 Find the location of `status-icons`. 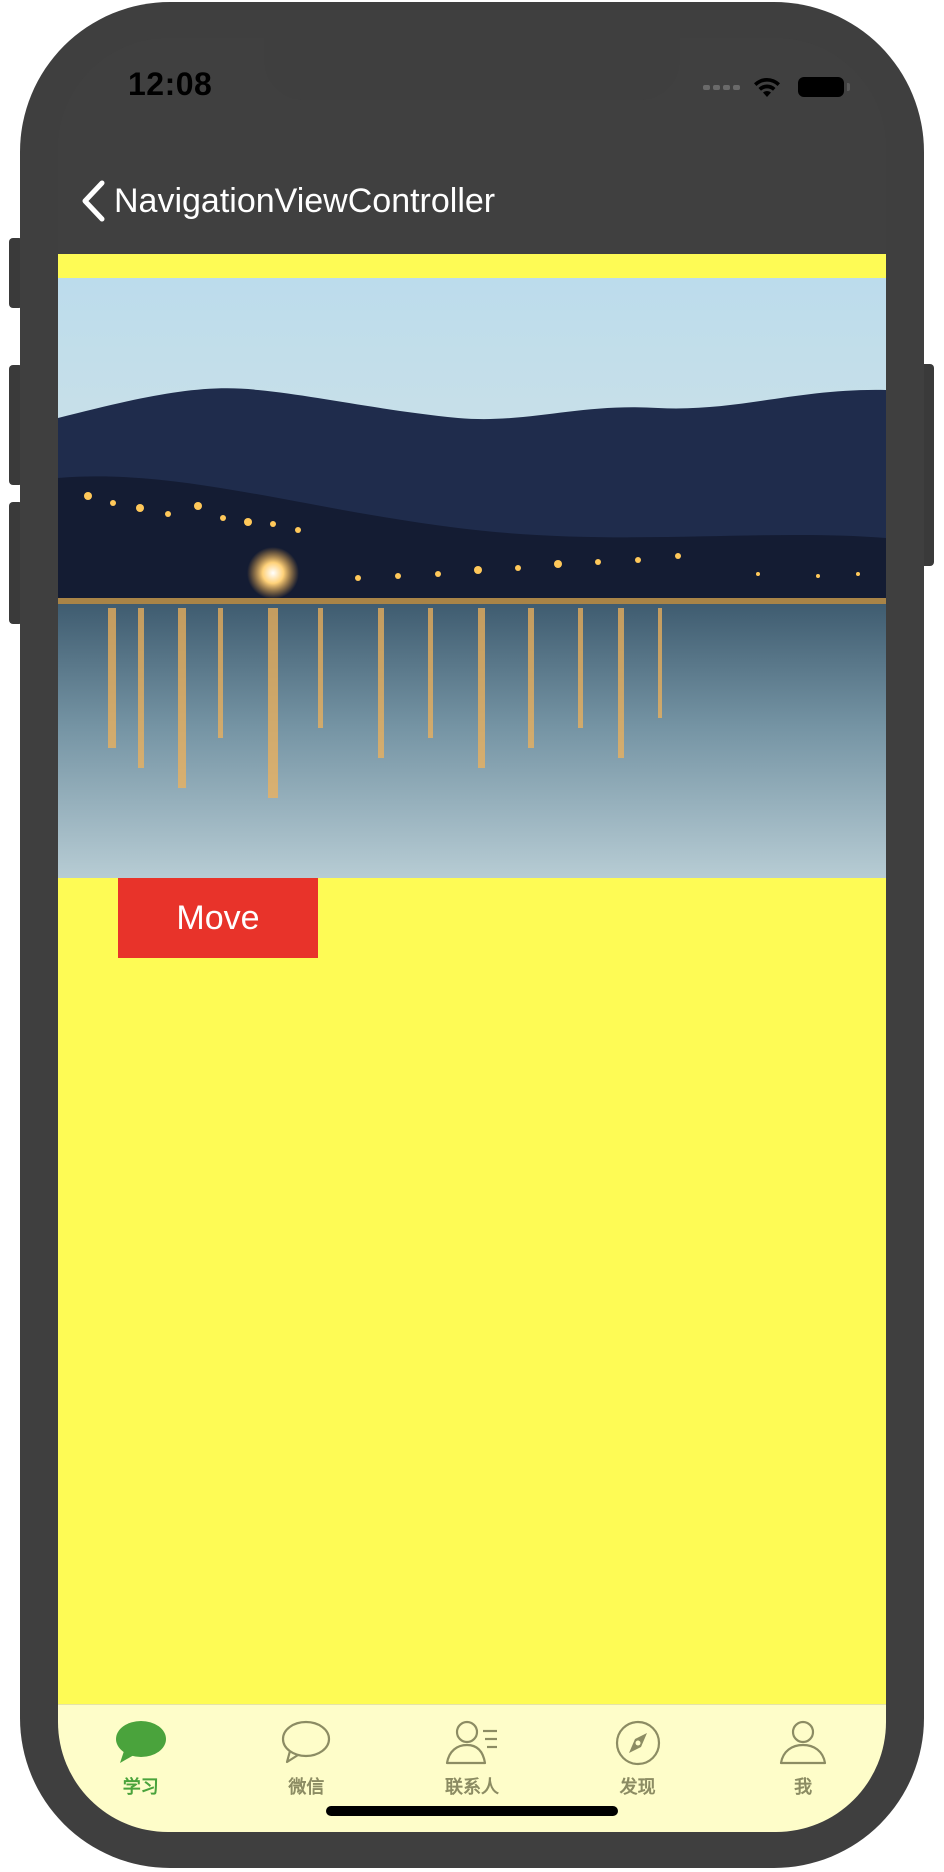

status-icons is located at coordinates (776, 87).